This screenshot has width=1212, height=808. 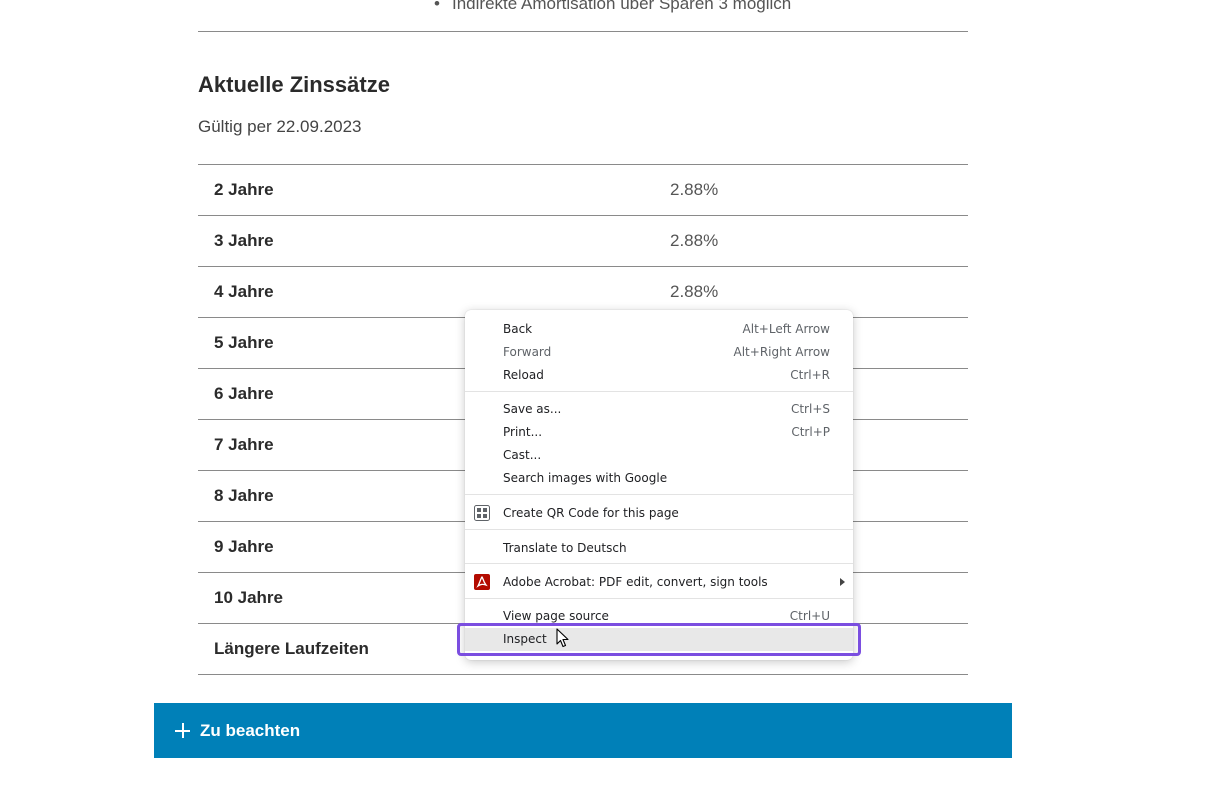 What do you see at coordinates (810, 409) in the screenshot?
I see `shortcut-label: Ctrl+S` at bounding box center [810, 409].